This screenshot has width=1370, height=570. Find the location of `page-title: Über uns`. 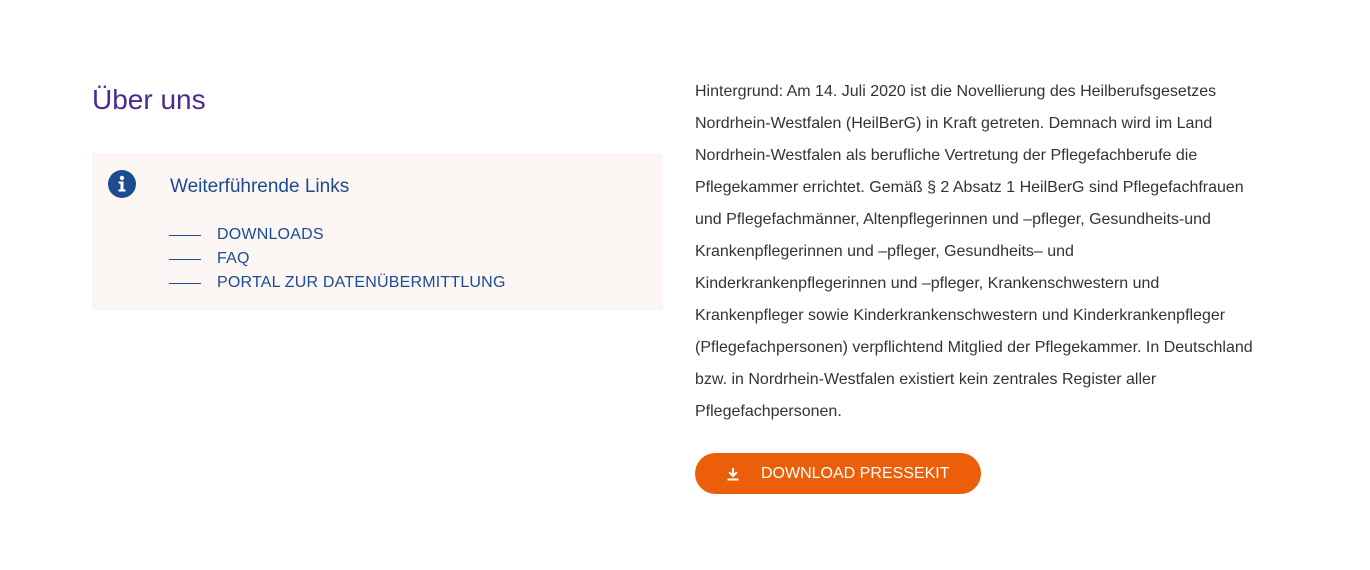

page-title: Über uns is located at coordinates (149, 99).